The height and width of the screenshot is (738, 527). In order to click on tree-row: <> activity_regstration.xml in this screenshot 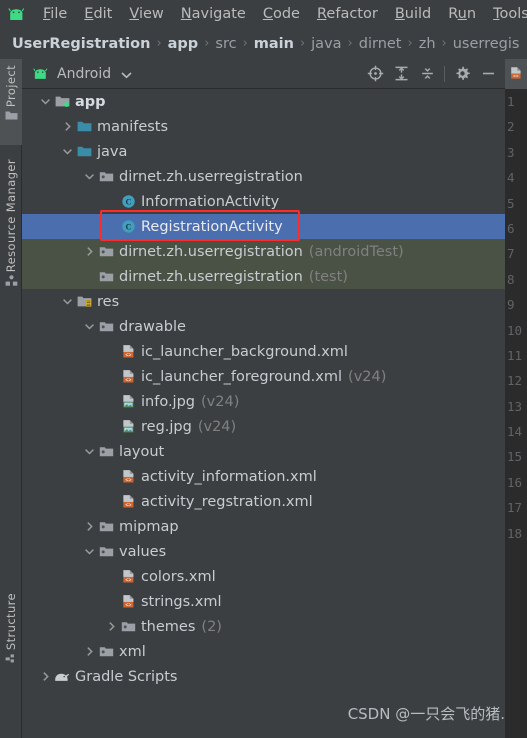, I will do `click(263, 501)`.